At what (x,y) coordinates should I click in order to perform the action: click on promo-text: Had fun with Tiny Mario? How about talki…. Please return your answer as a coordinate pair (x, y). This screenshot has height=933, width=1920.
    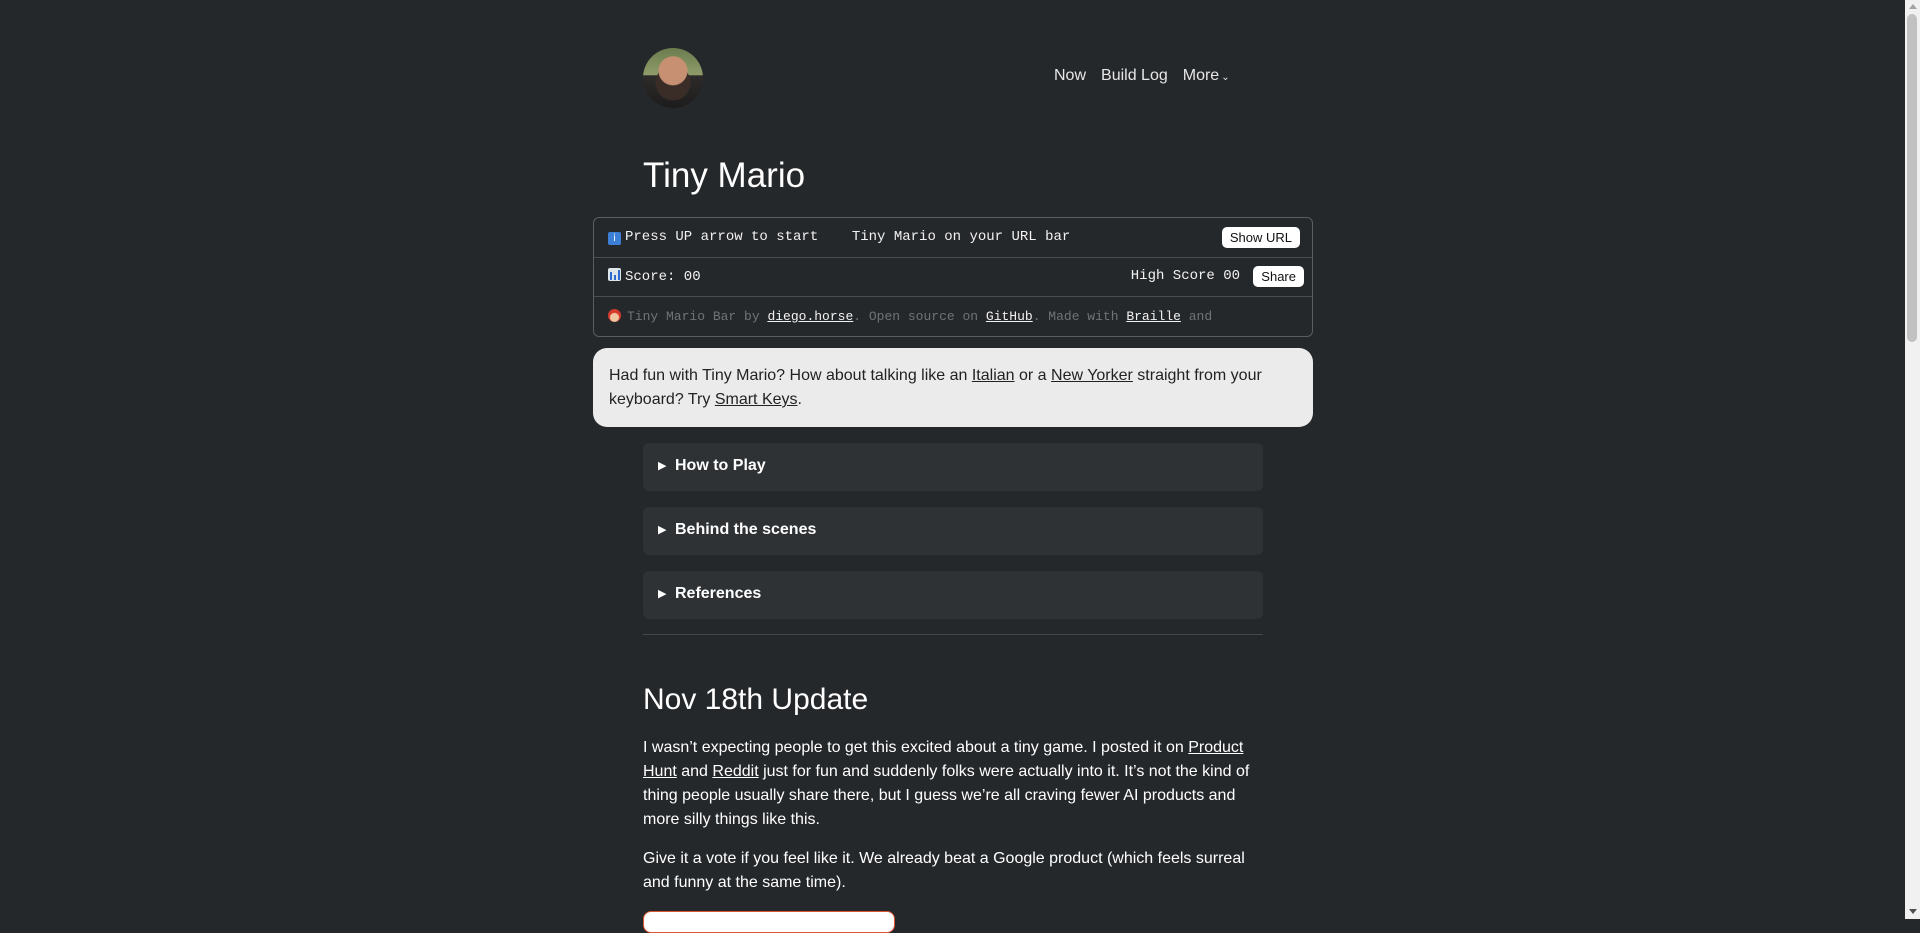
    Looking at the image, I should click on (935, 387).